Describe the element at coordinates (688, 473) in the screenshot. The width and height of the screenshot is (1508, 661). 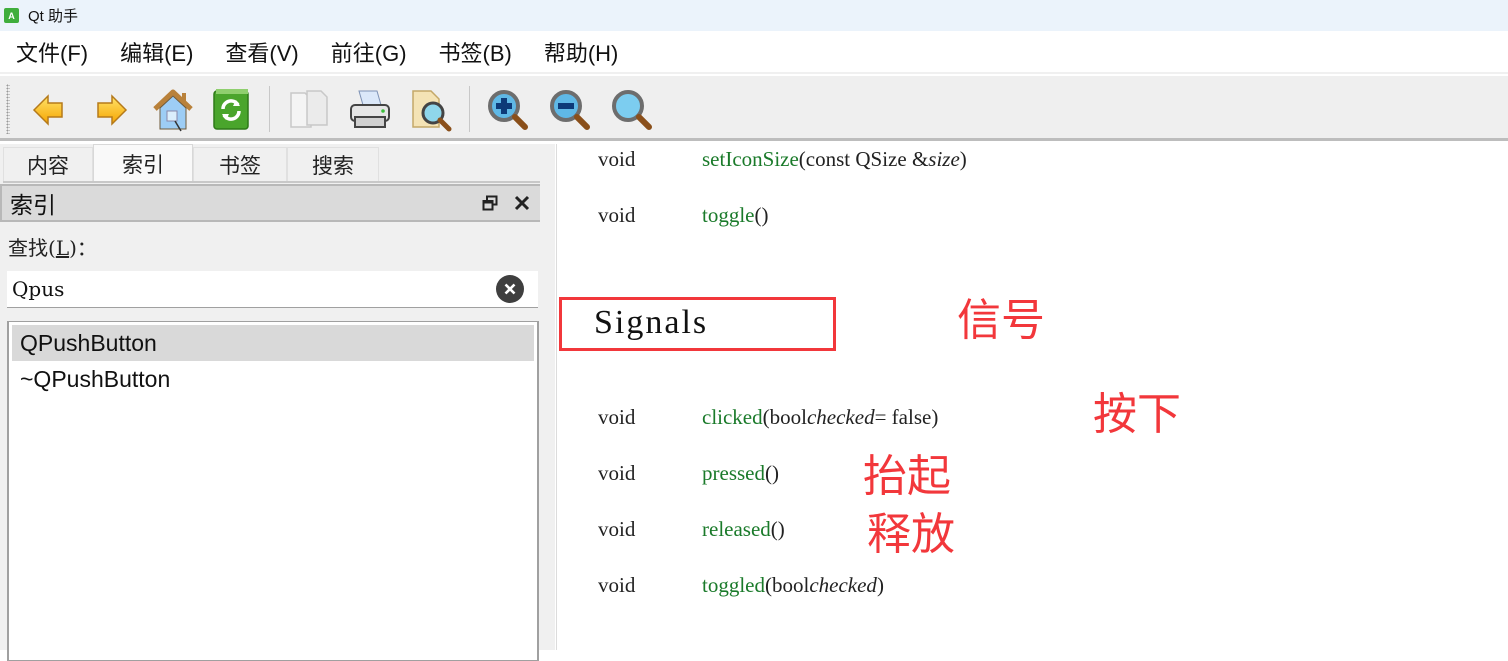
I see `signal-row: void pressed()` at that location.